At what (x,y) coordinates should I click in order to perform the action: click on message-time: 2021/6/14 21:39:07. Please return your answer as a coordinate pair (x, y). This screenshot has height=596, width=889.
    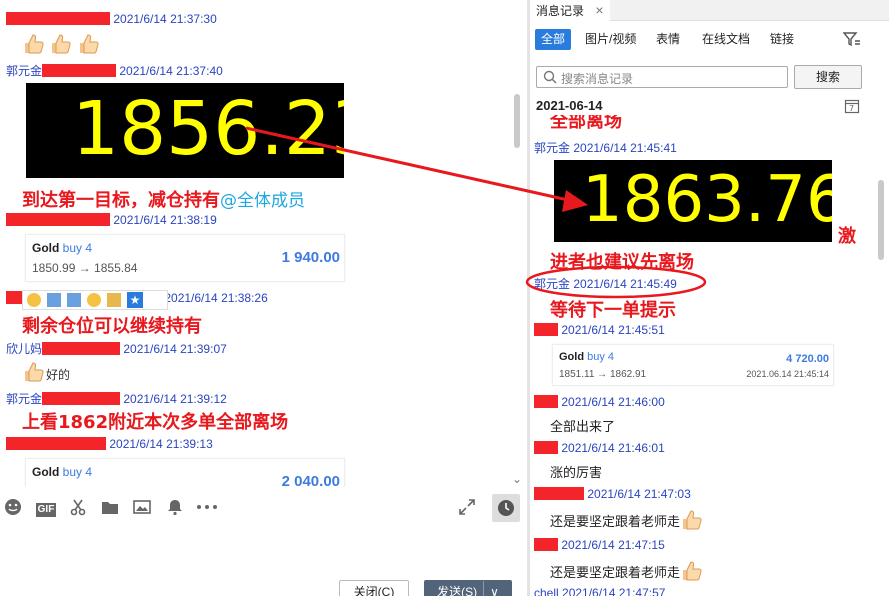
    Looking at the image, I should click on (175, 349).